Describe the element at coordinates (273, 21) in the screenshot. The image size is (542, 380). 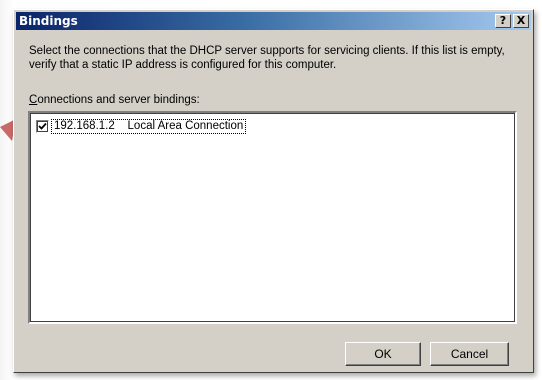
I see `title-bar: Bindings ? X` at that location.